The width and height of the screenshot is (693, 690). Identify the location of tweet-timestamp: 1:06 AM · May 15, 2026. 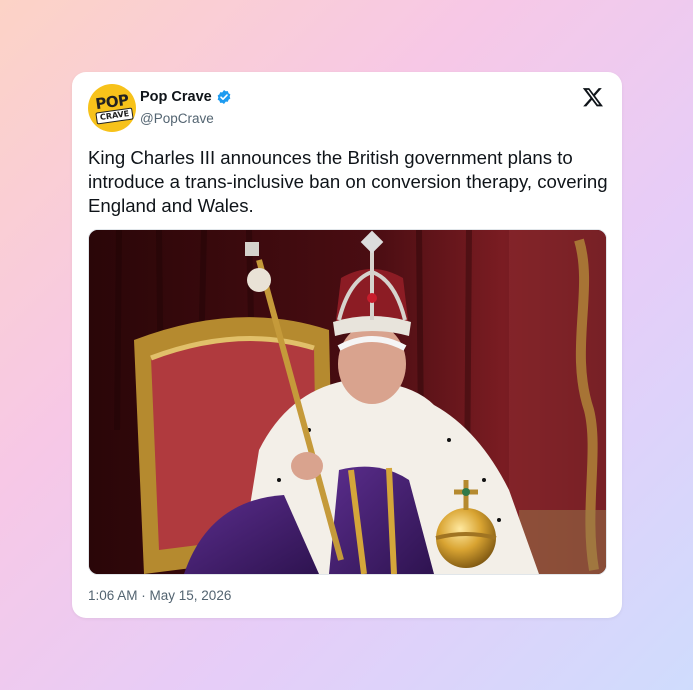
(159, 595).